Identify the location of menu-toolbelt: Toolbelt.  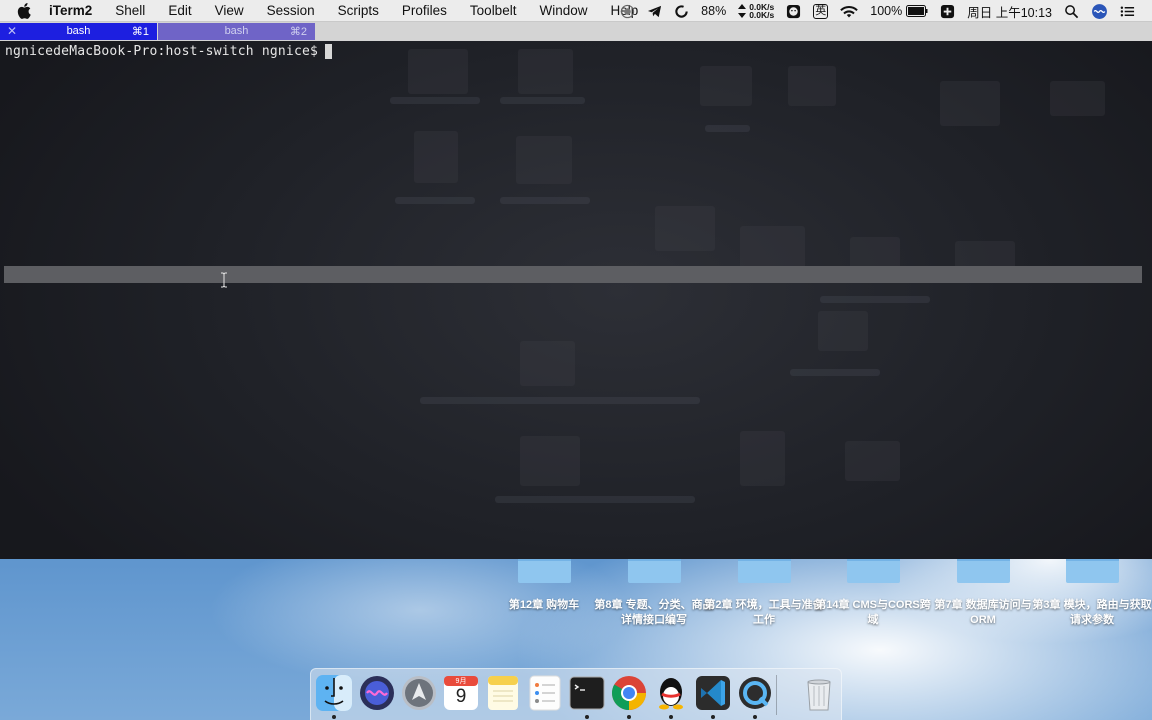
(493, 10).